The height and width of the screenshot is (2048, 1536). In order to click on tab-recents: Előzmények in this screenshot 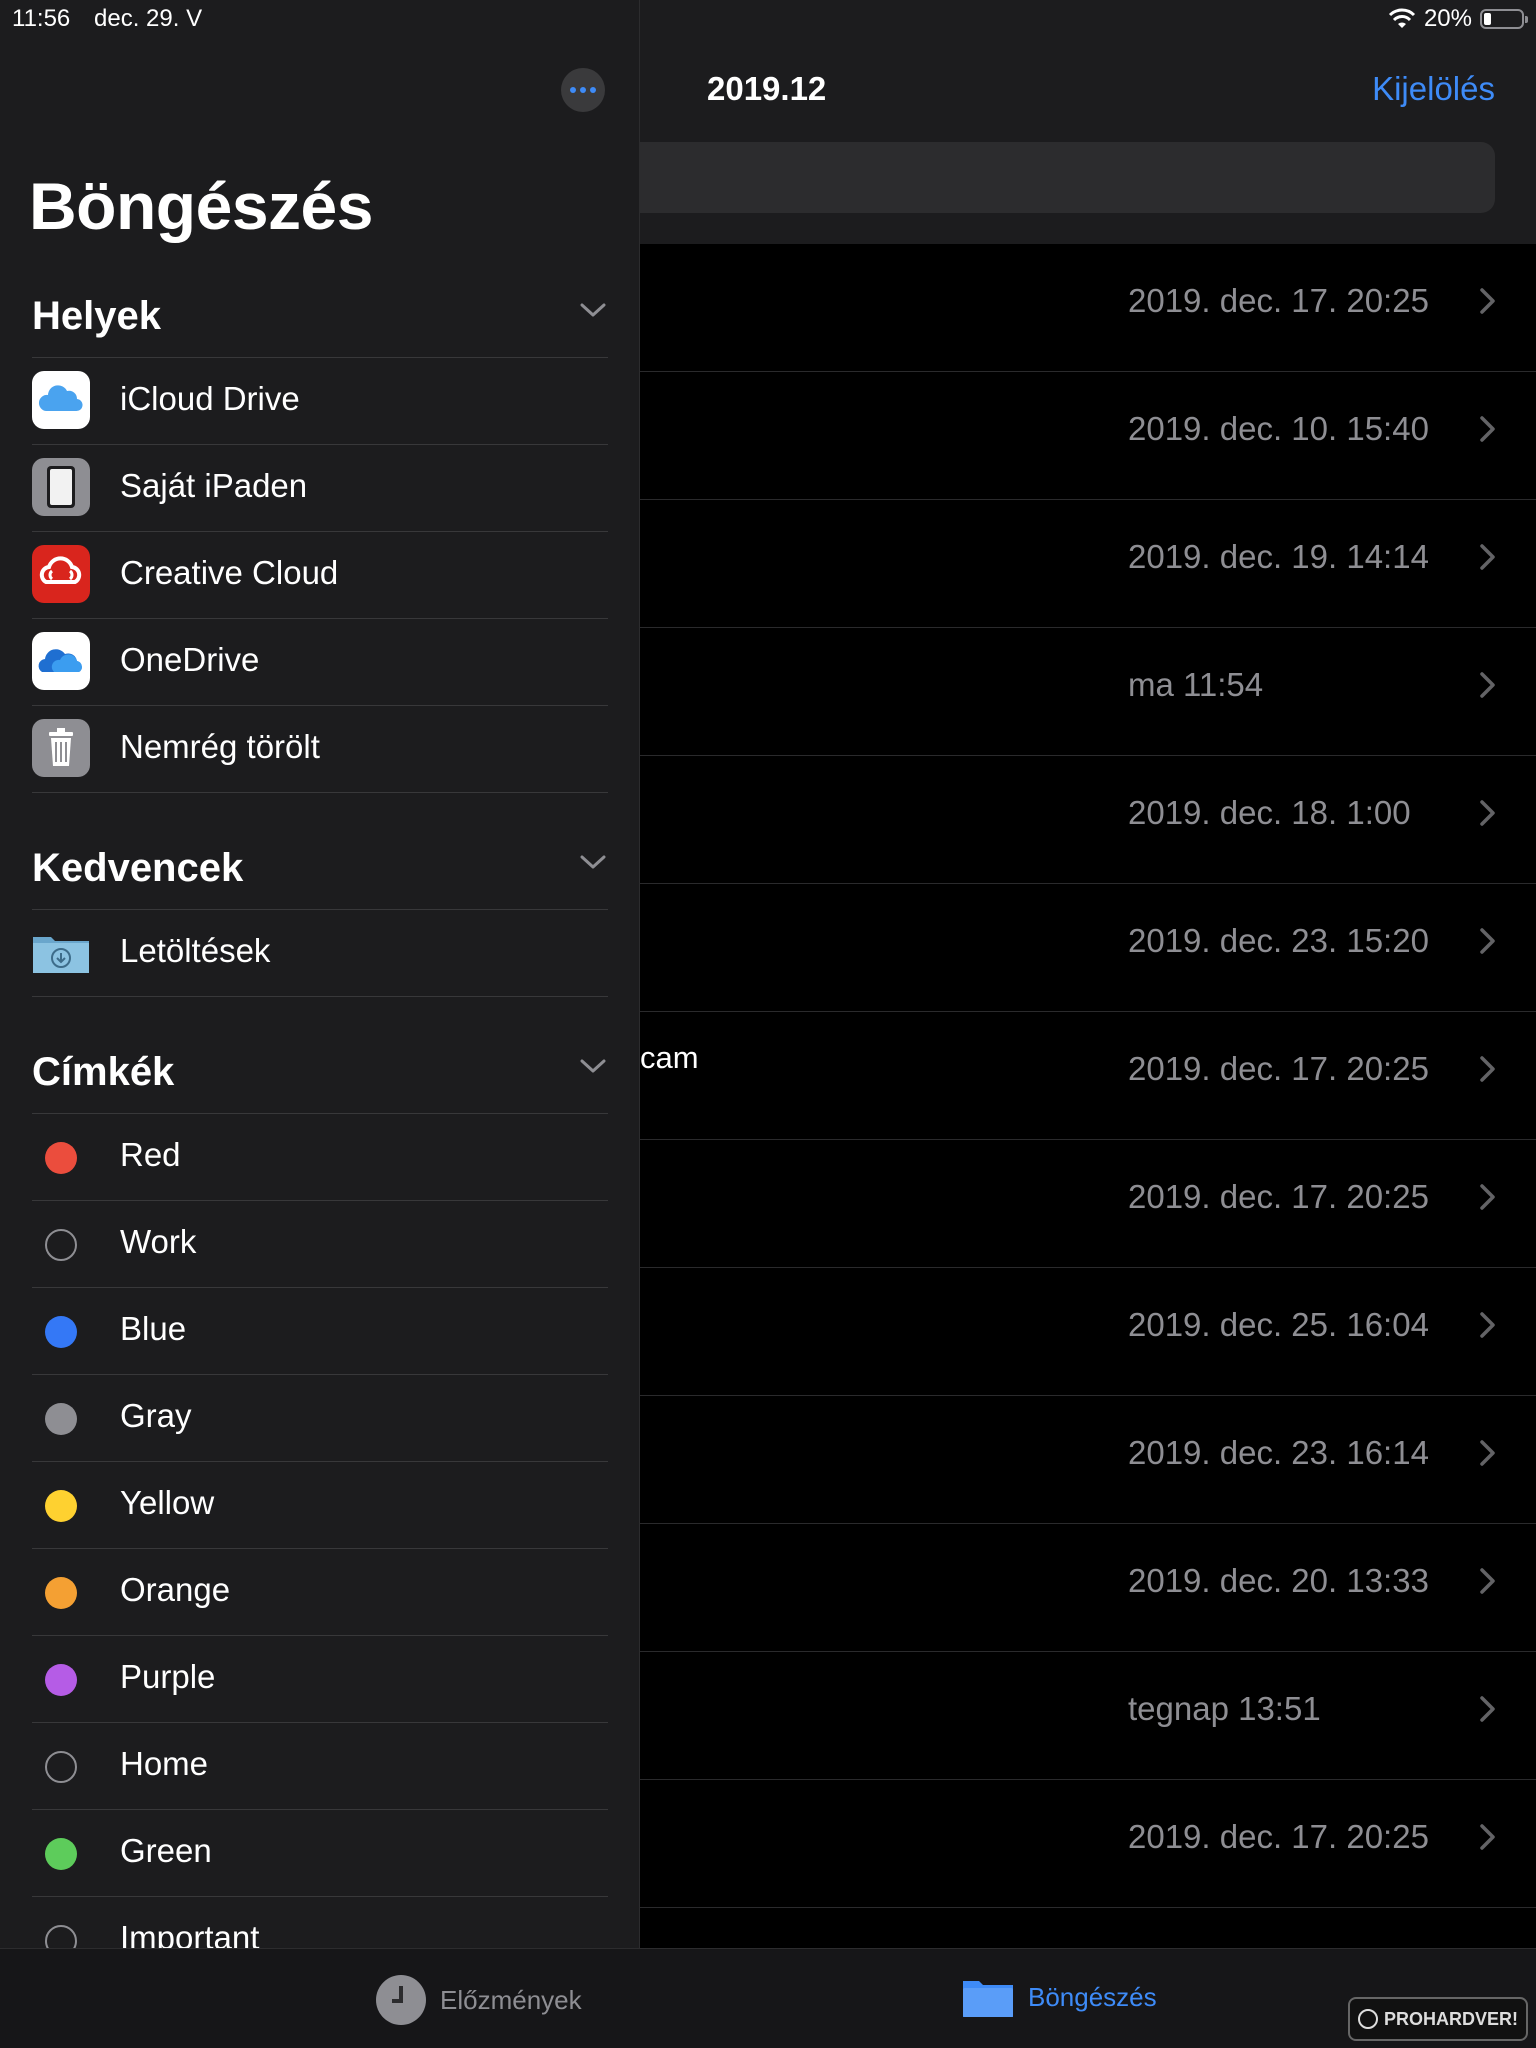, I will do `click(479, 2000)`.